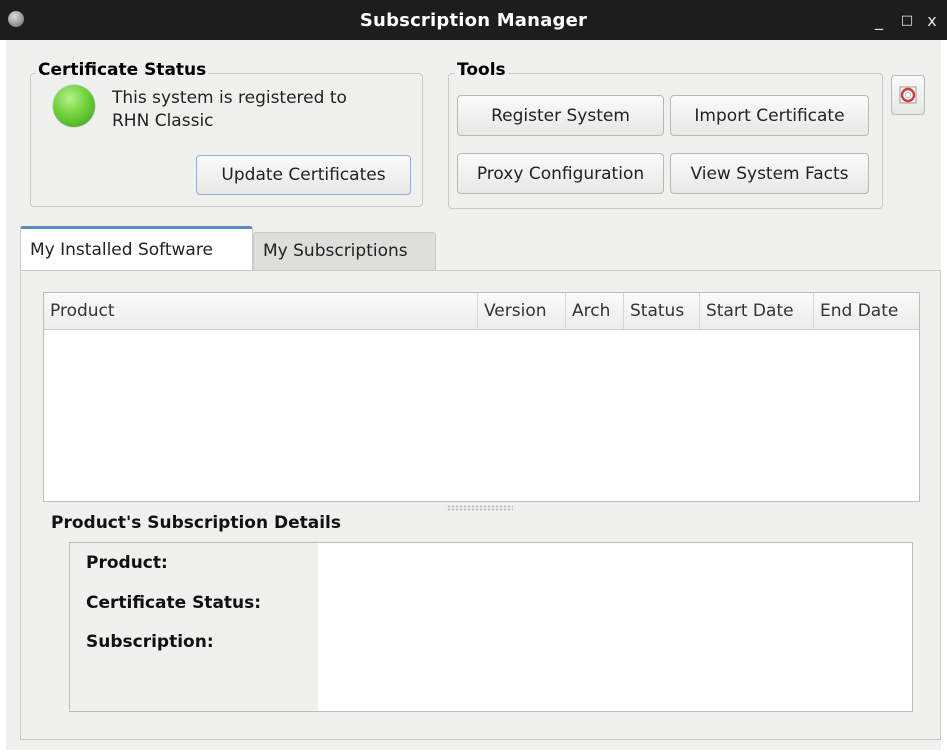  What do you see at coordinates (480, 508) in the screenshot?
I see `pane-resize-handle` at bounding box center [480, 508].